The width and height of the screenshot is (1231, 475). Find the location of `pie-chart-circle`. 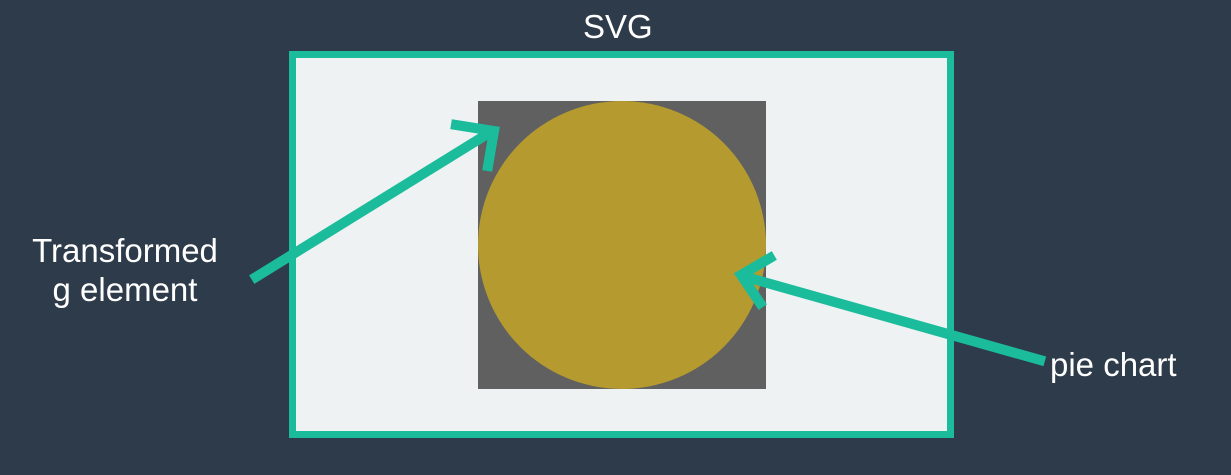

pie-chart-circle is located at coordinates (622, 245).